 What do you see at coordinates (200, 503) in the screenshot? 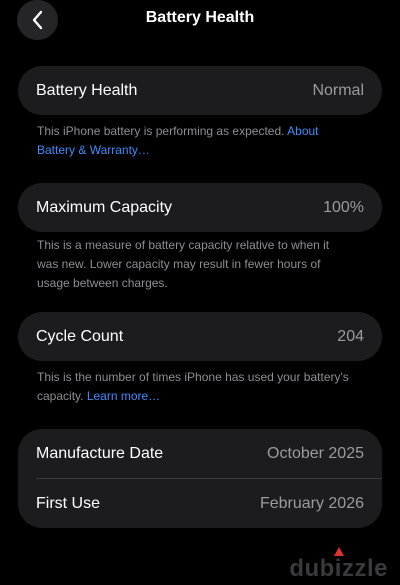
I see `first-use-row: First Use February 2026` at bounding box center [200, 503].